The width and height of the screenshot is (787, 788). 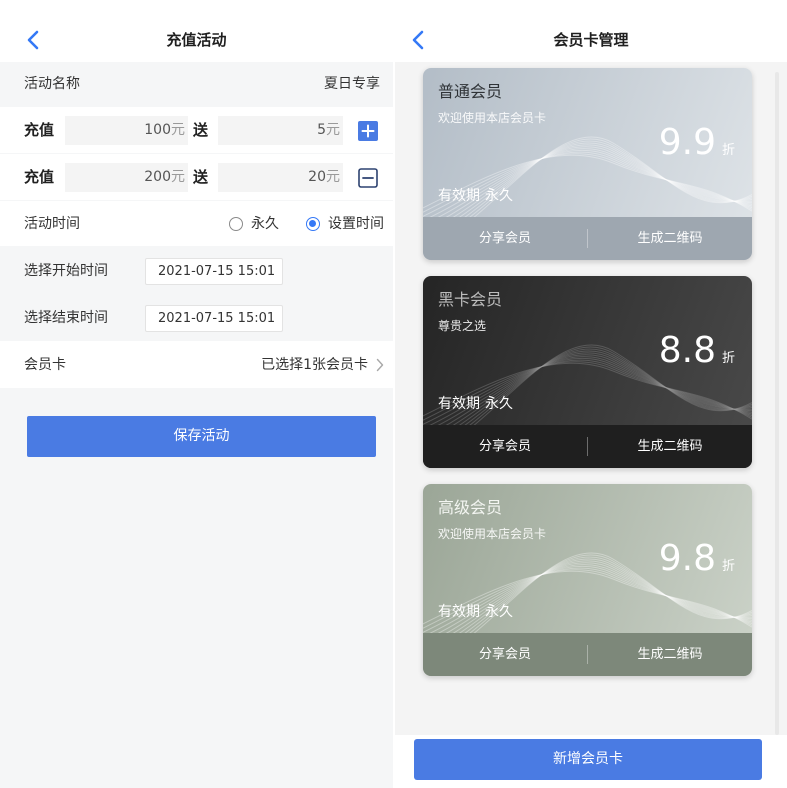 I want to click on bonus-value: 5, so click(x=321, y=130).